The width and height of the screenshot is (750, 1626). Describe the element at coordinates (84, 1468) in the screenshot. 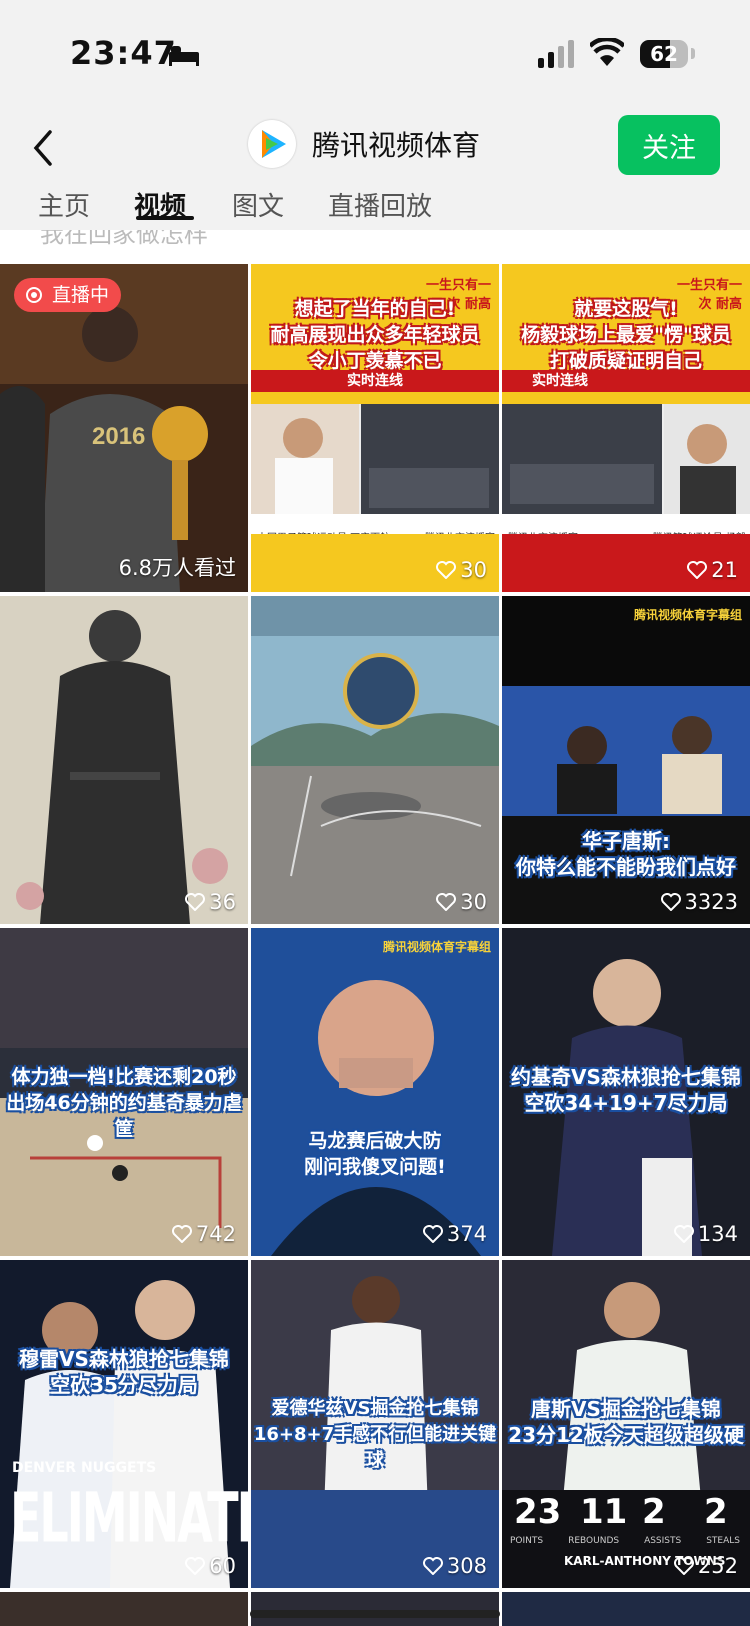

I see `team-label: DENVER NUGGETS` at that location.